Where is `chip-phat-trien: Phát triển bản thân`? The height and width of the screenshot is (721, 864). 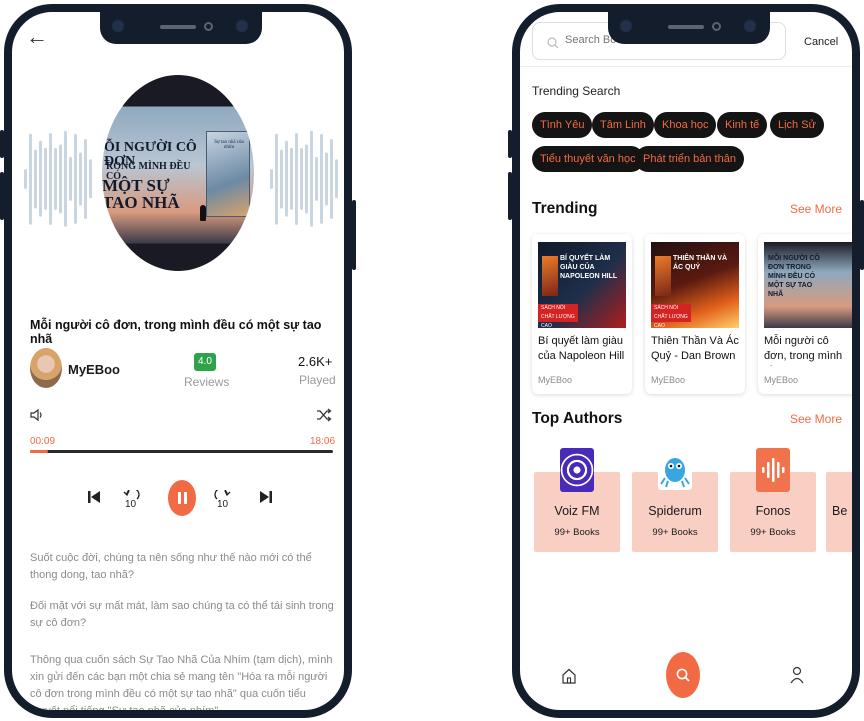 chip-phat-trien: Phát triển bản thân is located at coordinates (689, 159).